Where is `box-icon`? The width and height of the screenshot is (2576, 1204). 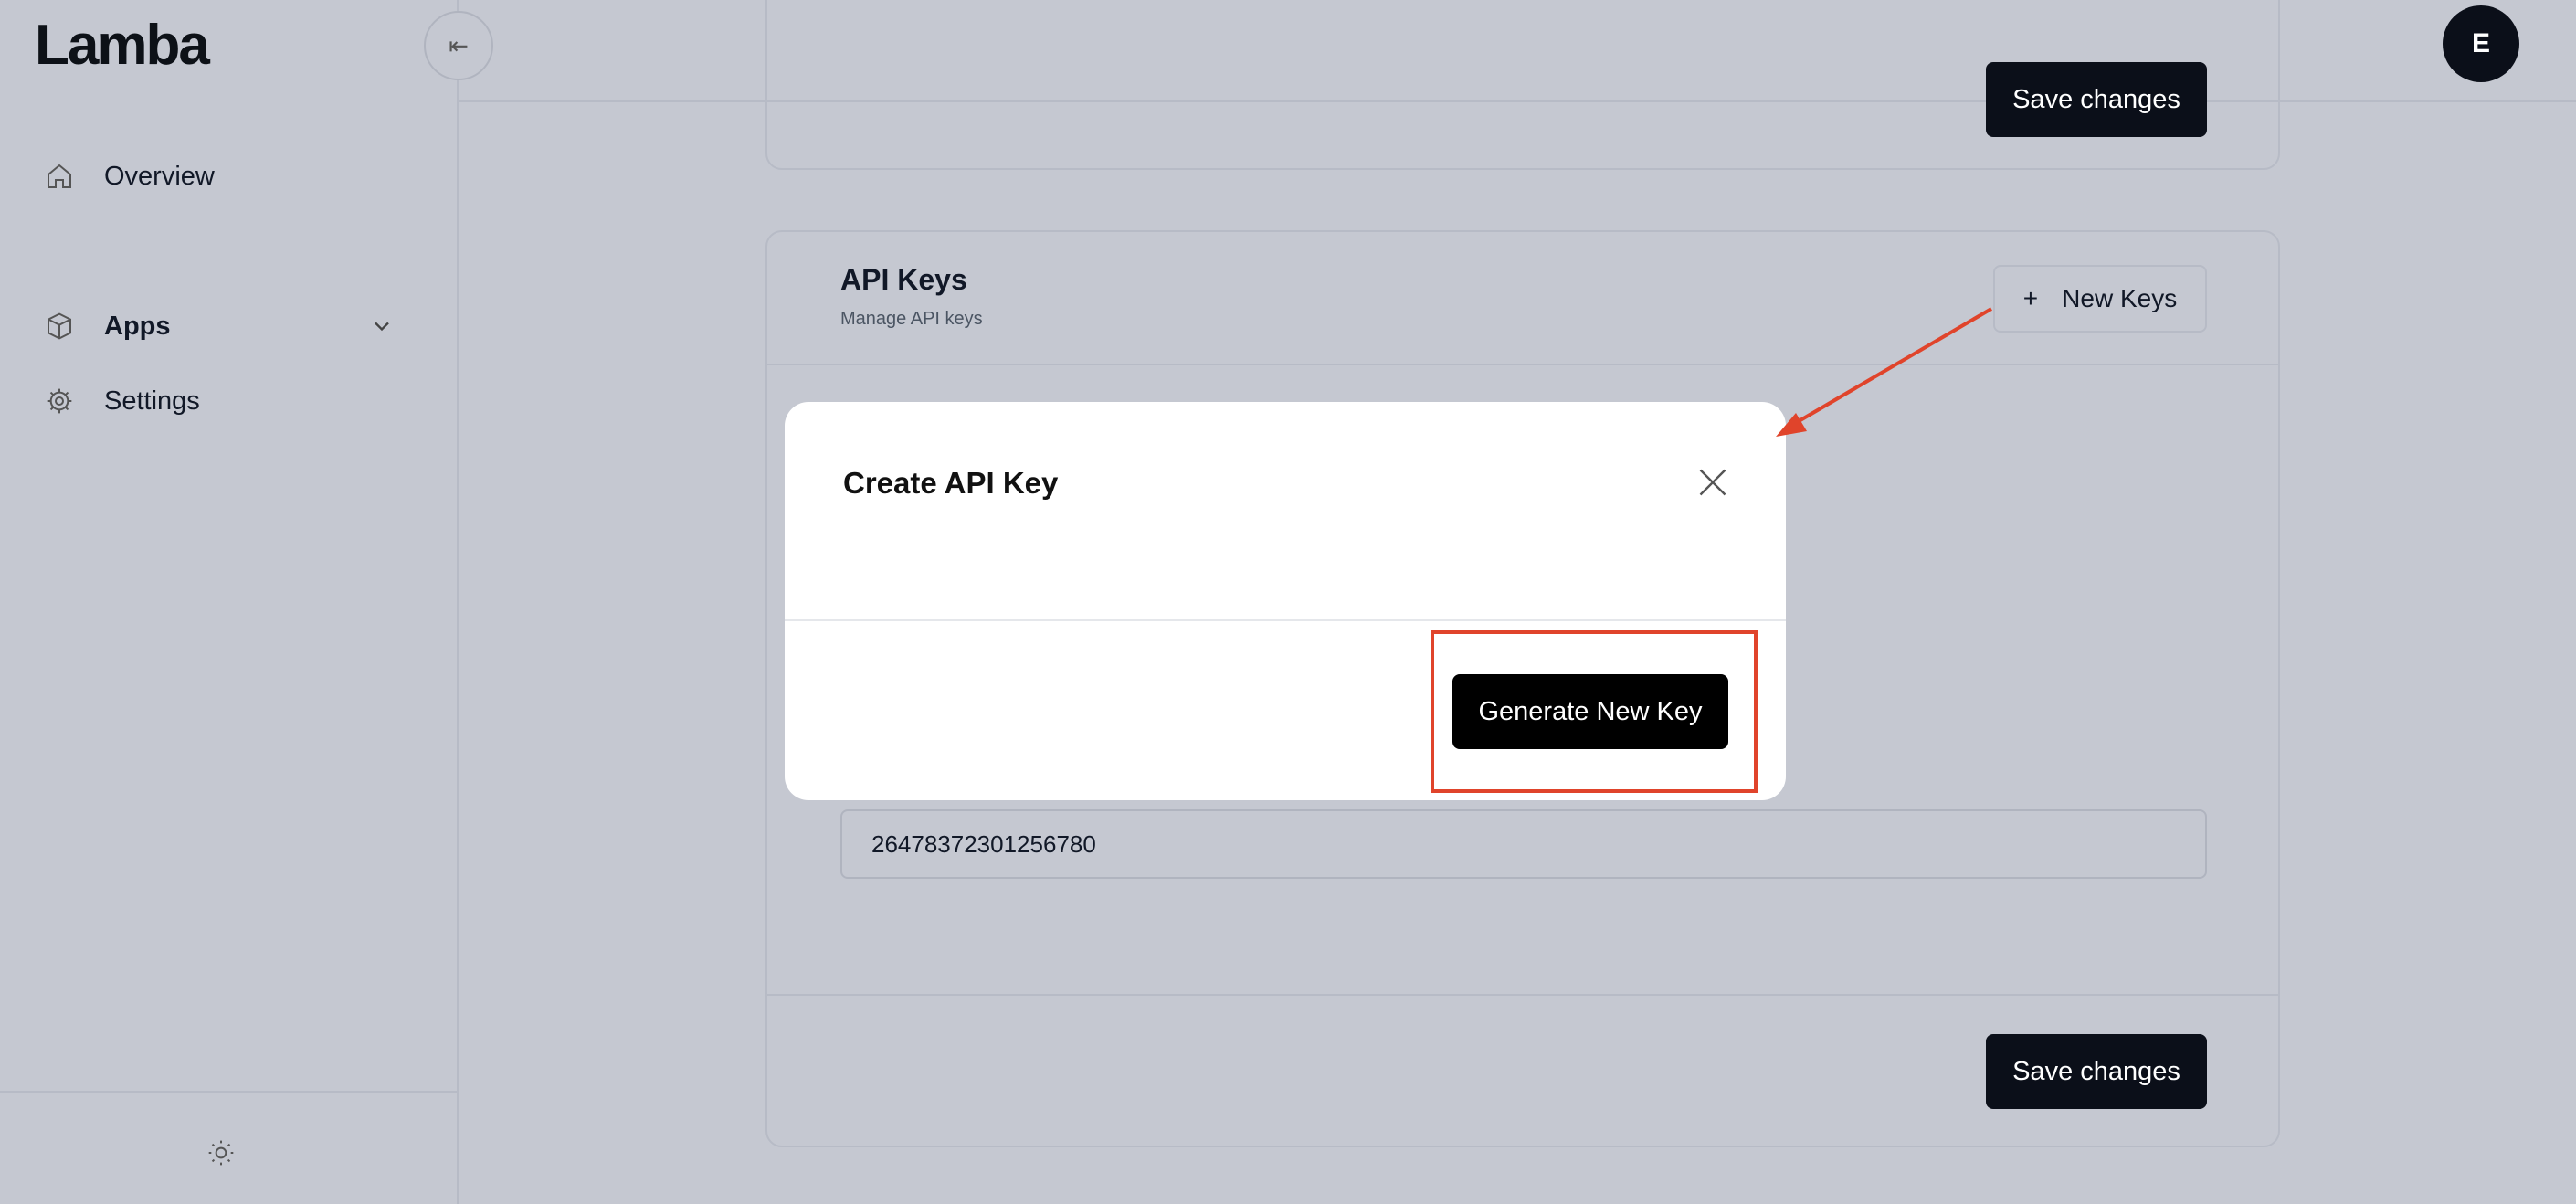 box-icon is located at coordinates (59, 326).